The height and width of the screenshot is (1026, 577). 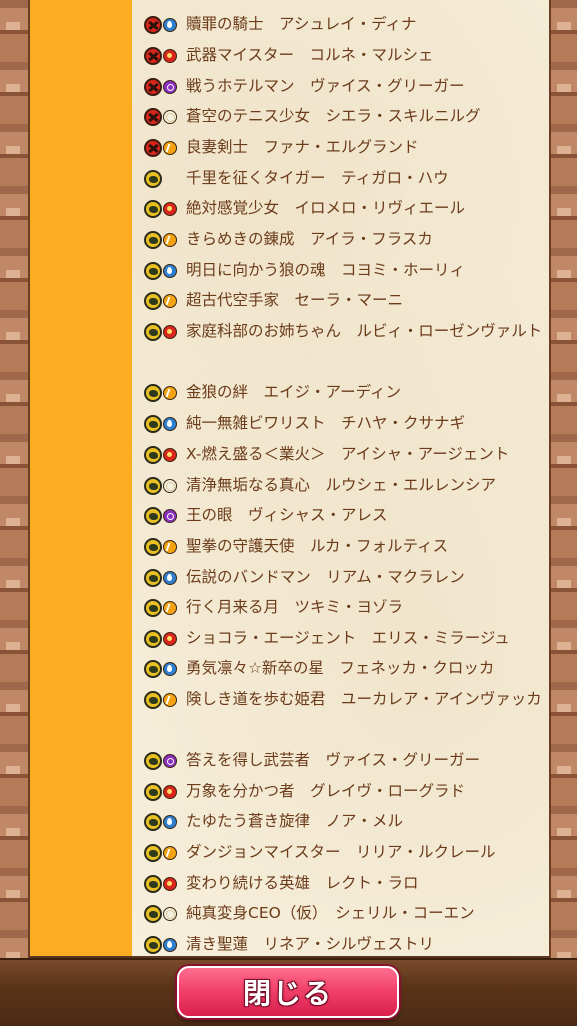 I want to click on close-button: 閉じる, so click(x=288, y=992).